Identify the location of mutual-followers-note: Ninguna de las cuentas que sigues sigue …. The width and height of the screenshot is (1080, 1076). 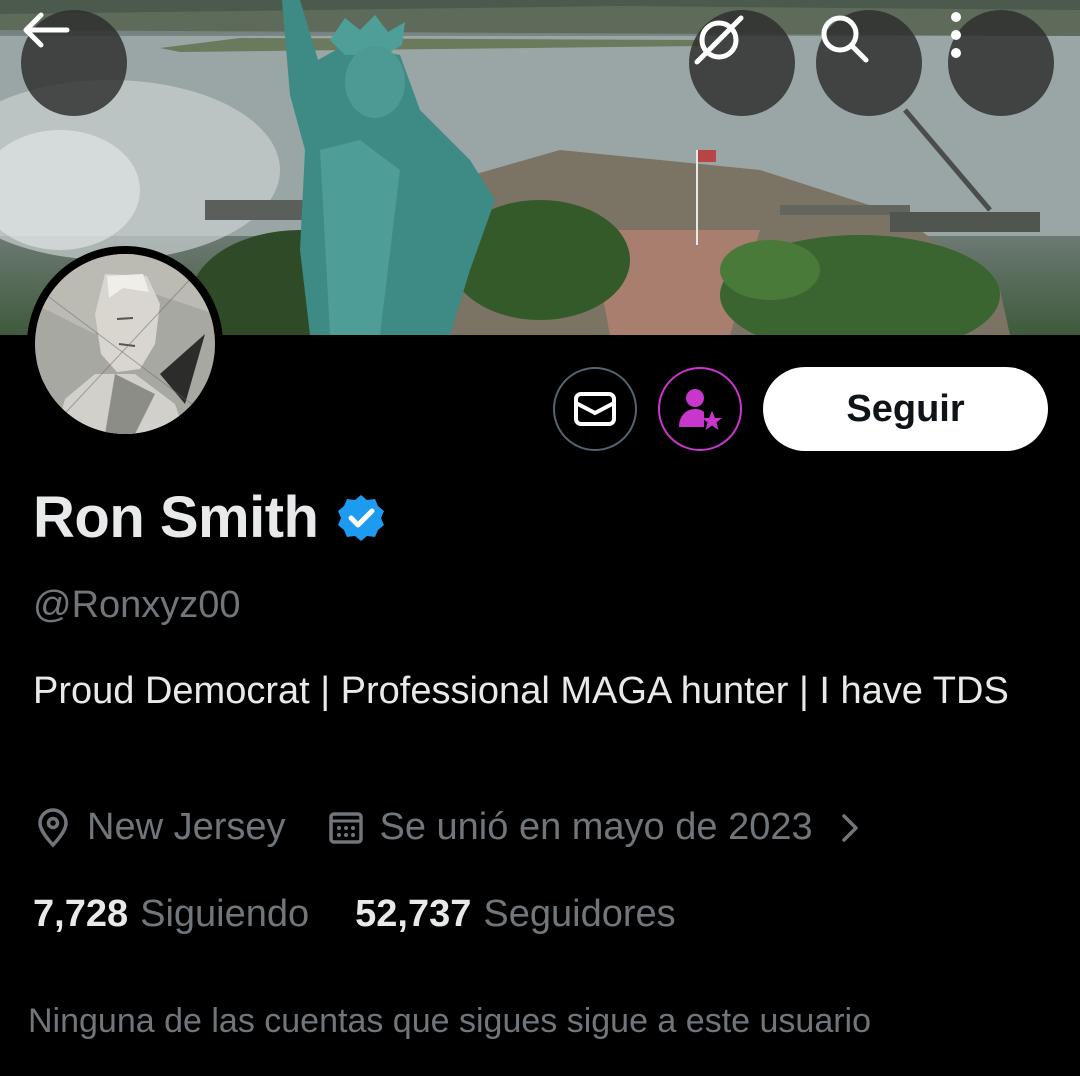
(450, 1021).